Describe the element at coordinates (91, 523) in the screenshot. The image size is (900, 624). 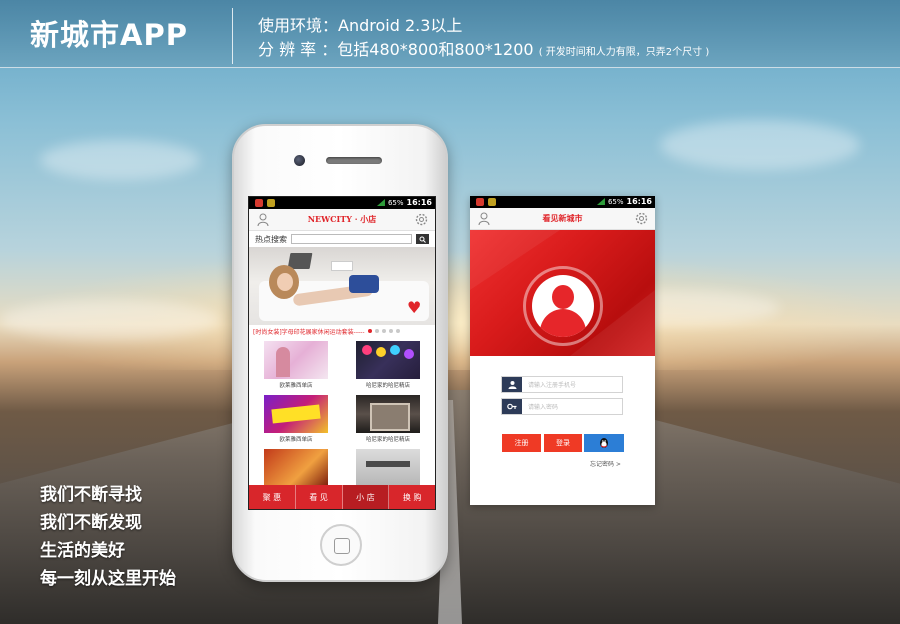
I see `slogan-line-2: 我们不断发现` at that location.